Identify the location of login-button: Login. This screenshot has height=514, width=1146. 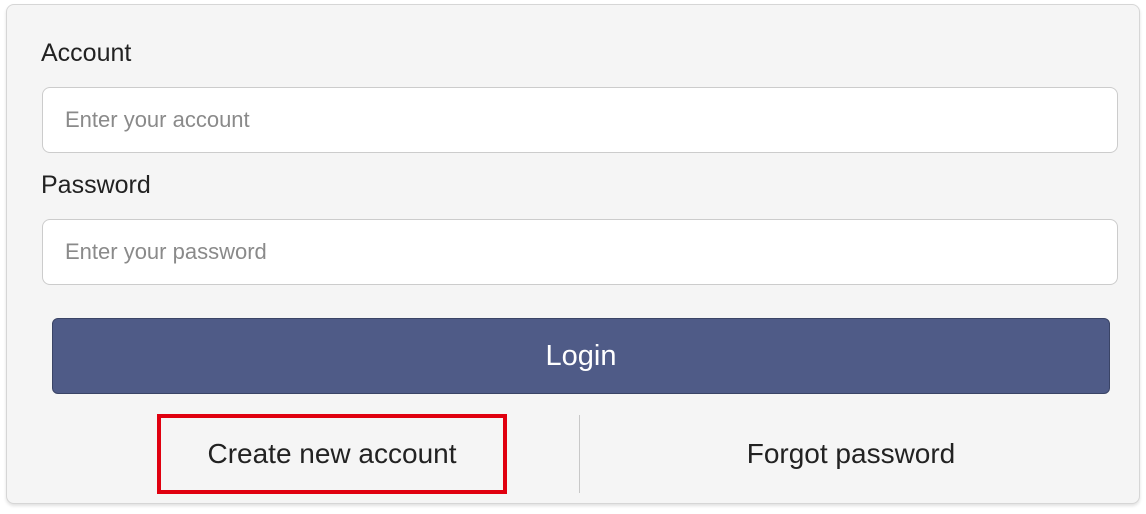
(581, 356).